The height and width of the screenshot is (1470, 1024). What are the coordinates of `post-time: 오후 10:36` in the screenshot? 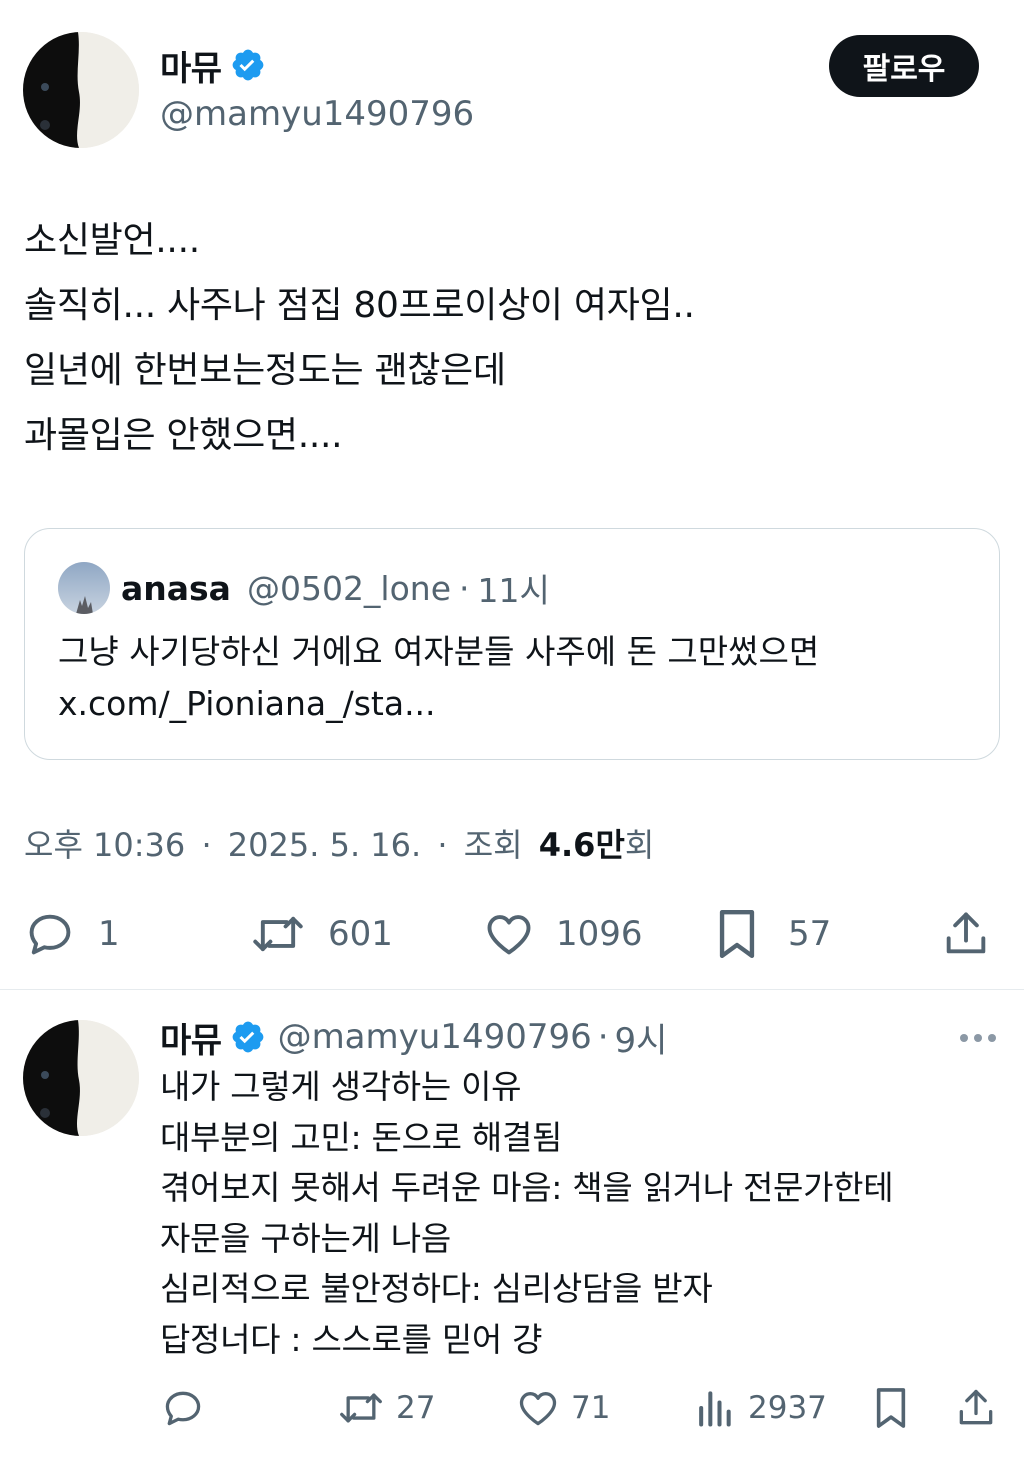 It's located at (104, 845).